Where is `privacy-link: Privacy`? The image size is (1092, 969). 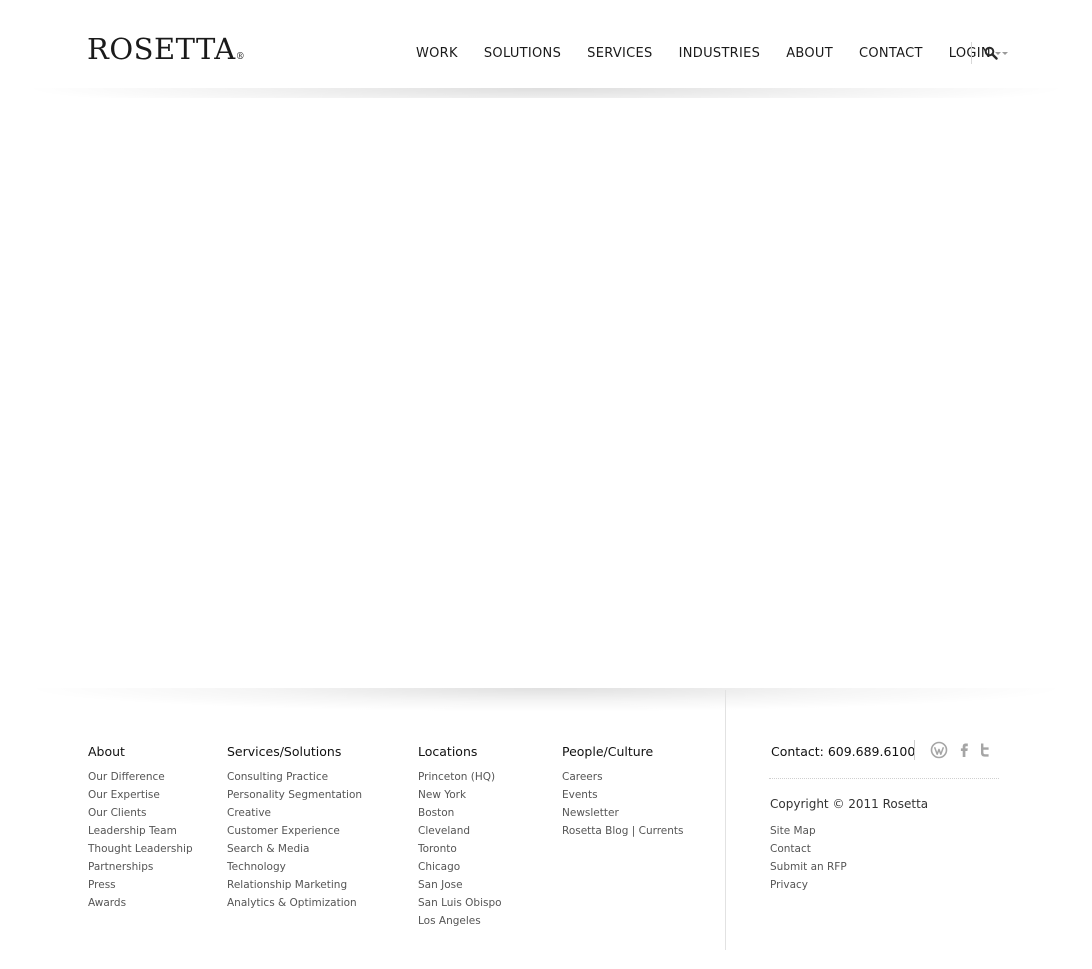
privacy-link: Privacy is located at coordinates (808, 885).